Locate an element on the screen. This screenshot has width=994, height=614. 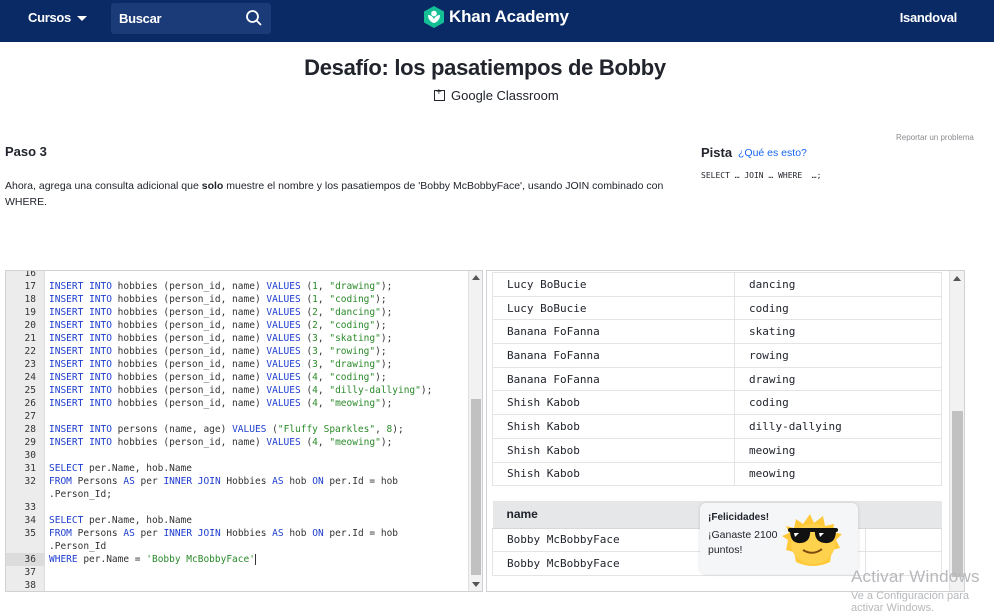
hint-help-link: ¿Qué es esto? is located at coordinates (772, 153).